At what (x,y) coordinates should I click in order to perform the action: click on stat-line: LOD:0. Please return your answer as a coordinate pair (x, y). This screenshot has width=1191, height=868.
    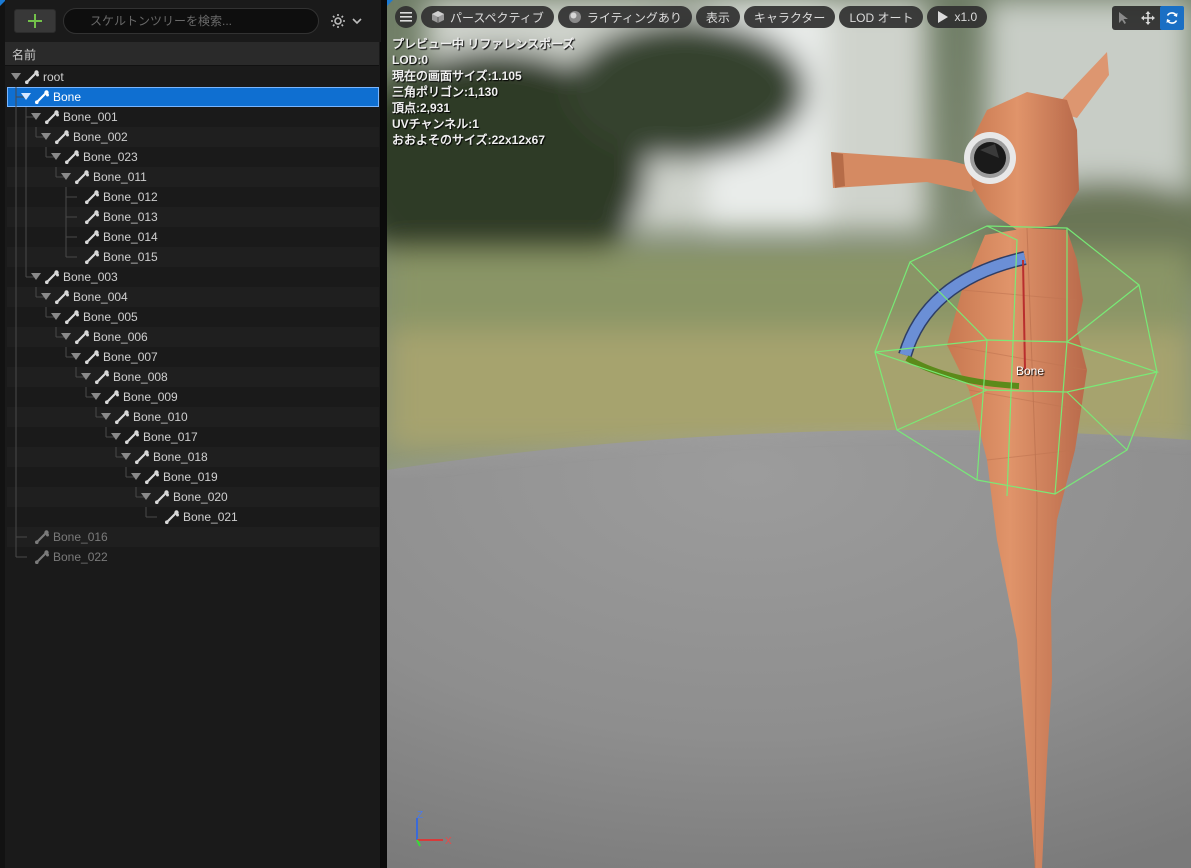
    Looking at the image, I should click on (410, 60).